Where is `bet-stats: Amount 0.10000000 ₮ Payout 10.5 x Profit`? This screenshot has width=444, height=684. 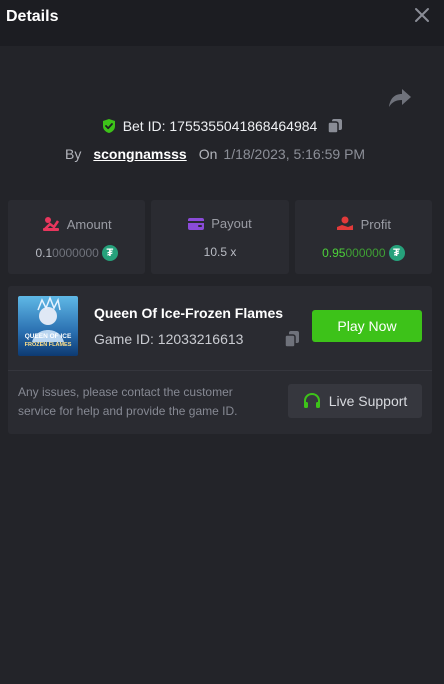 bet-stats: Amount 0.10000000 ₮ Payout 10.5 x Profit is located at coordinates (220, 237).